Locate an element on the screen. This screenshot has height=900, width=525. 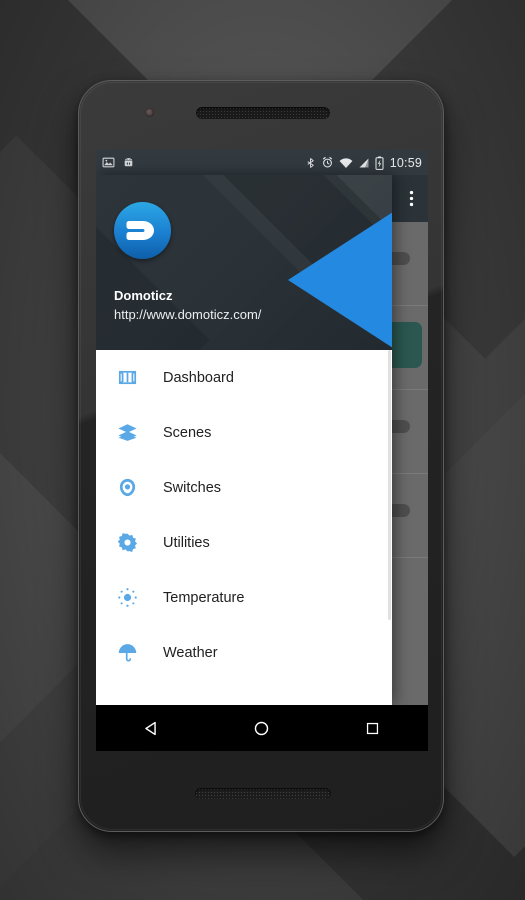
screenshot-icon is located at coordinates (108, 162).